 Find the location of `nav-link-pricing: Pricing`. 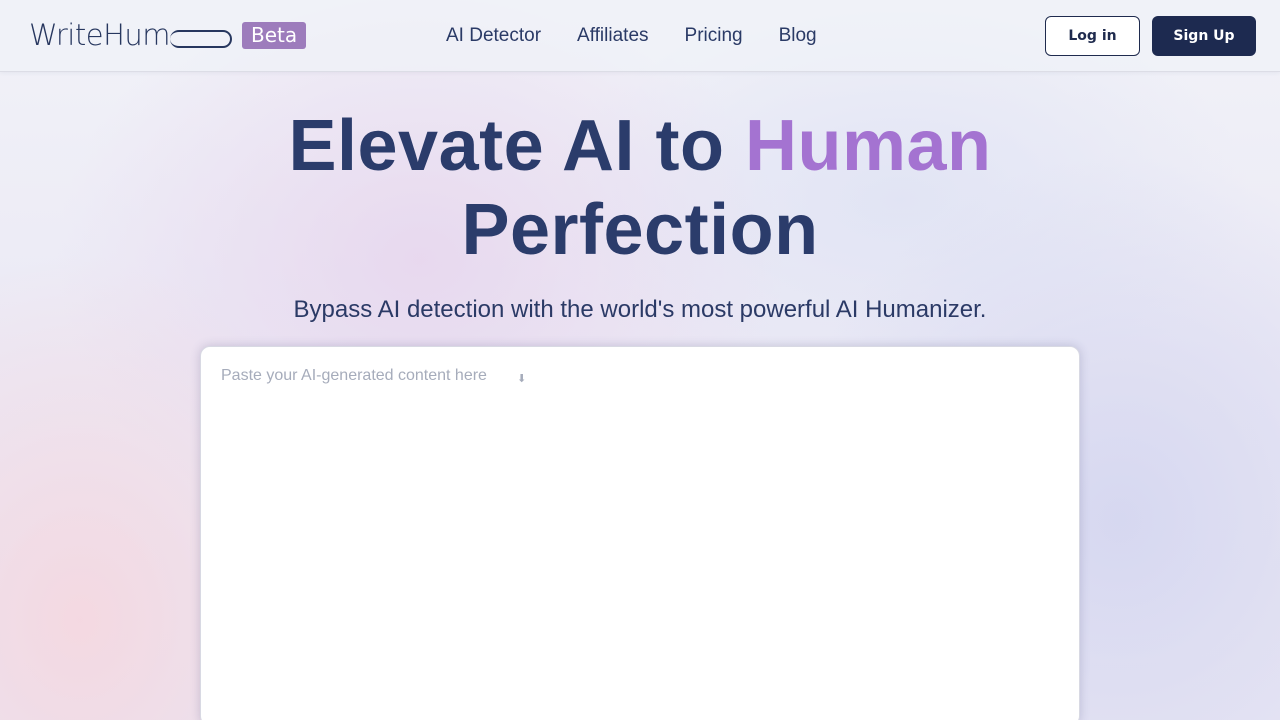

nav-link-pricing: Pricing is located at coordinates (714, 36).